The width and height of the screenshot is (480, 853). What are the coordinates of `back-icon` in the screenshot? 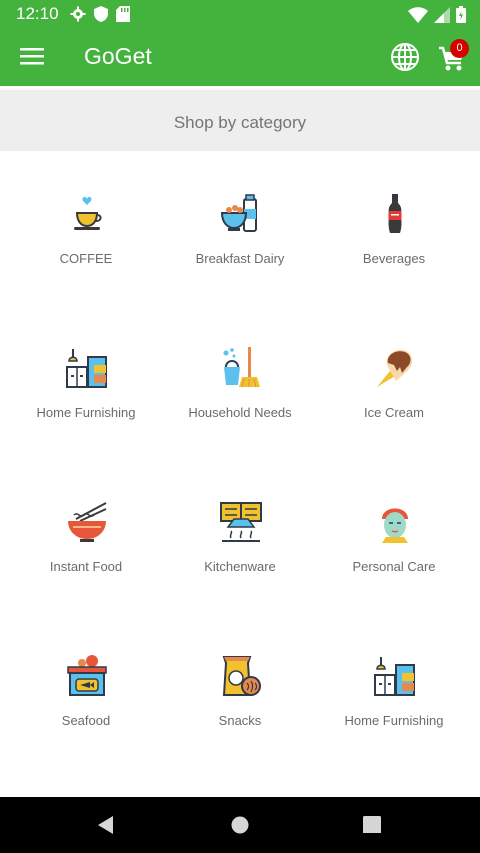 It's located at (105, 825).